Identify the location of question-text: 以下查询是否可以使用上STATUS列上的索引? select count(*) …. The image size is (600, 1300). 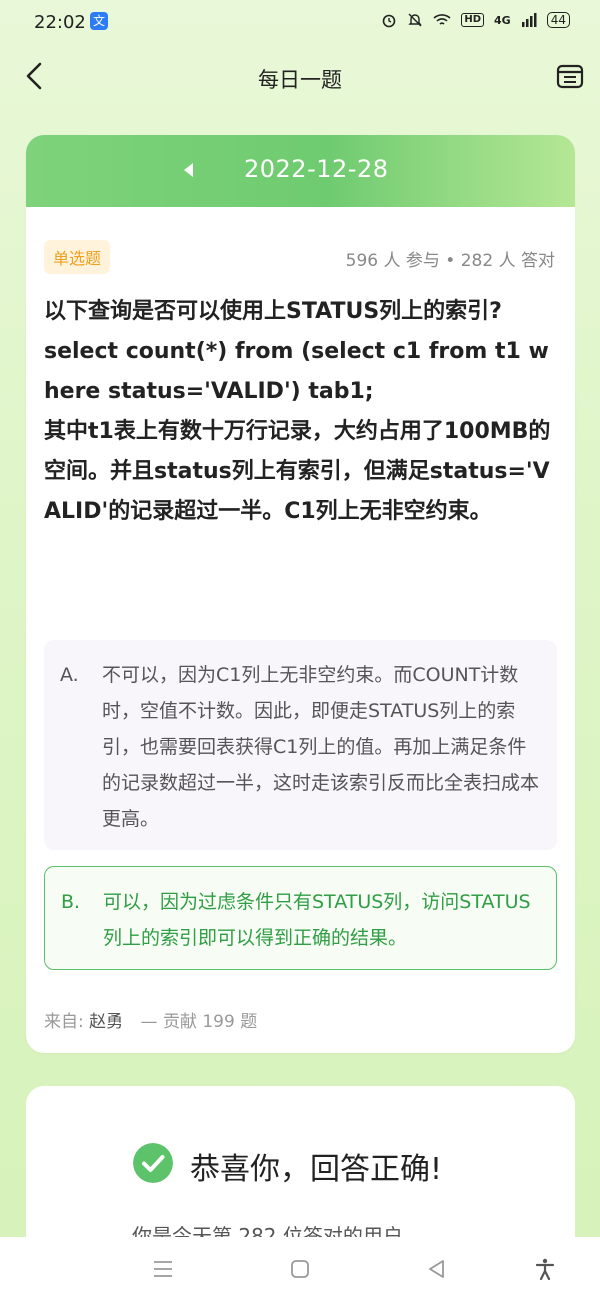
(297, 411).